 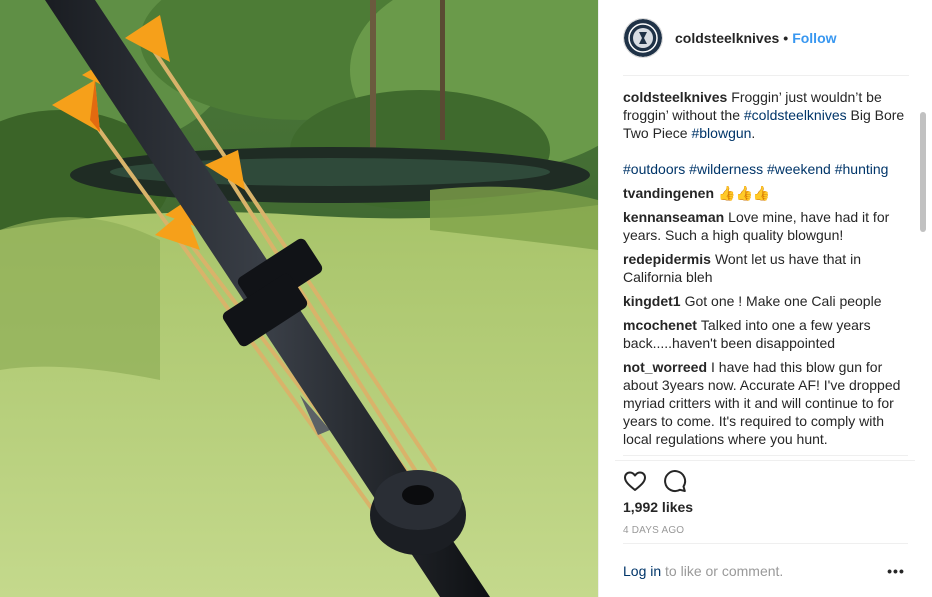 I want to click on comment-username: tvandingenen, so click(x=668, y=193).